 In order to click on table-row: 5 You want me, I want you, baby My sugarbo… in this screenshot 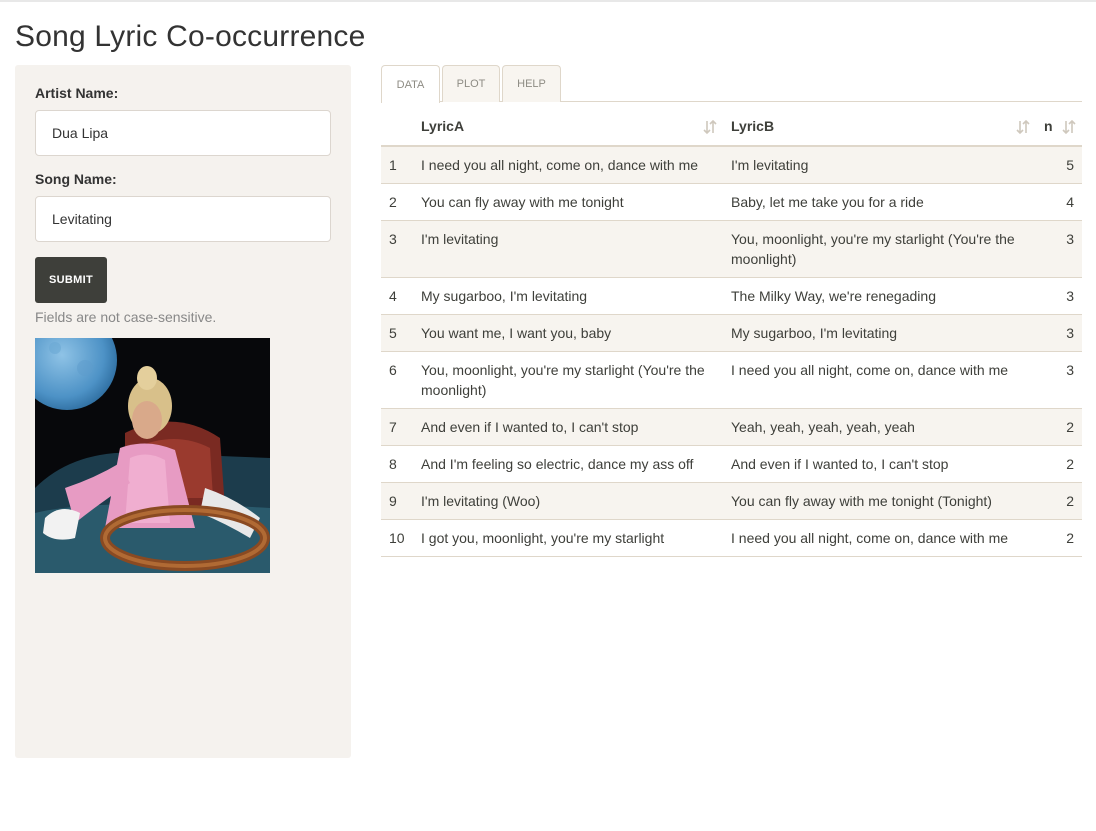, I will do `click(731, 333)`.